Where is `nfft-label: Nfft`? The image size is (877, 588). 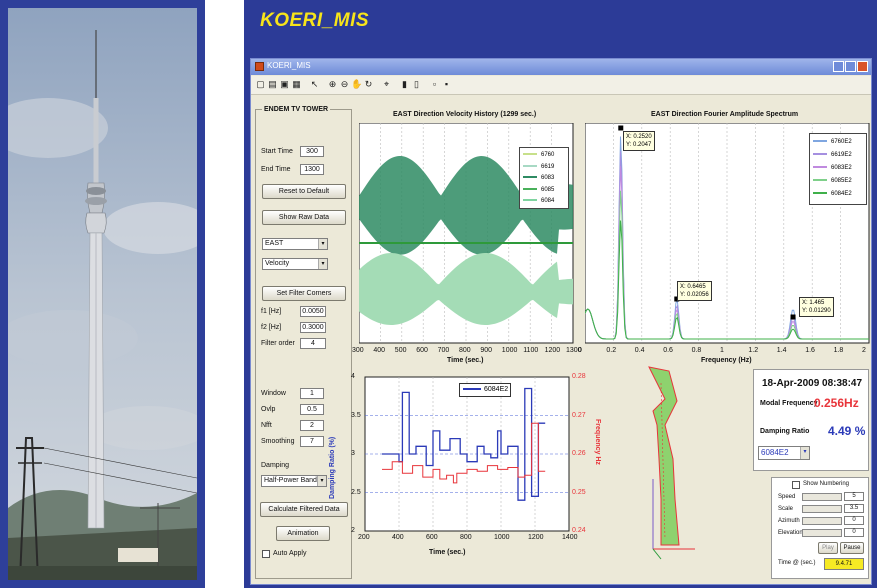 nfft-label: Nfft is located at coordinates (266, 425).